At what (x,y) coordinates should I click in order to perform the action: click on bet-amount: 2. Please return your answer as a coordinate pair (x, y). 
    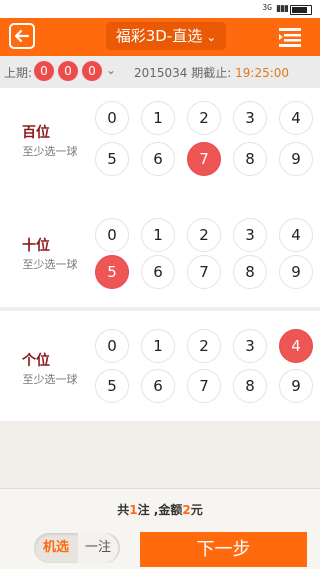
    Looking at the image, I should click on (186, 510).